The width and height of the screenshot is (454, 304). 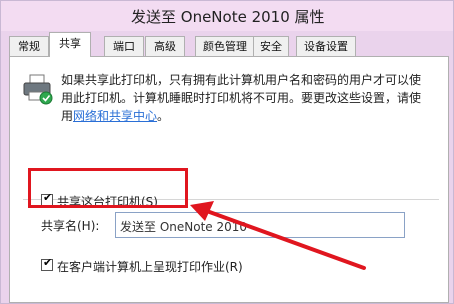 What do you see at coordinates (241, 80) in the screenshot?
I see `description-line-1: 如果共享此打印机，只有拥有此计算机用户名和密码的用户才可以使` at bounding box center [241, 80].